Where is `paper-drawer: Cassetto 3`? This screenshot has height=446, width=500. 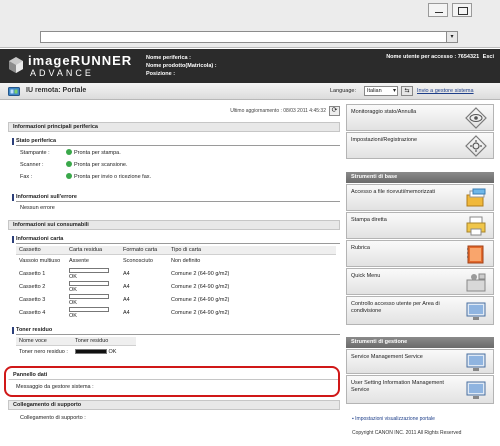 paper-drawer: Cassetto 3 is located at coordinates (32, 300).